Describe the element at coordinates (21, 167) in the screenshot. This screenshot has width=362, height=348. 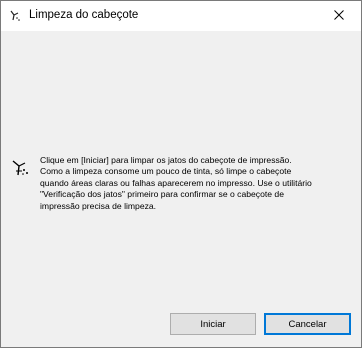
I see `head-cleaning-icon` at that location.